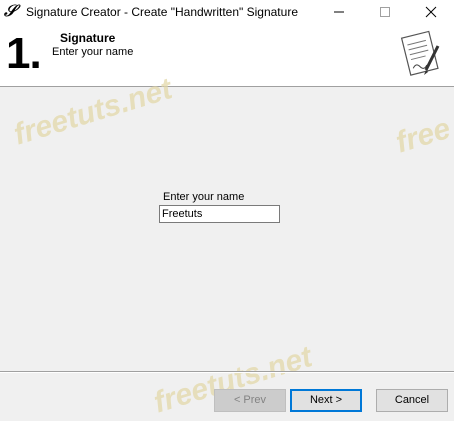 Image resolution: width=454 pixels, height=421 pixels. What do you see at coordinates (326, 400) in the screenshot?
I see `next-button: Next >` at bounding box center [326, 400].